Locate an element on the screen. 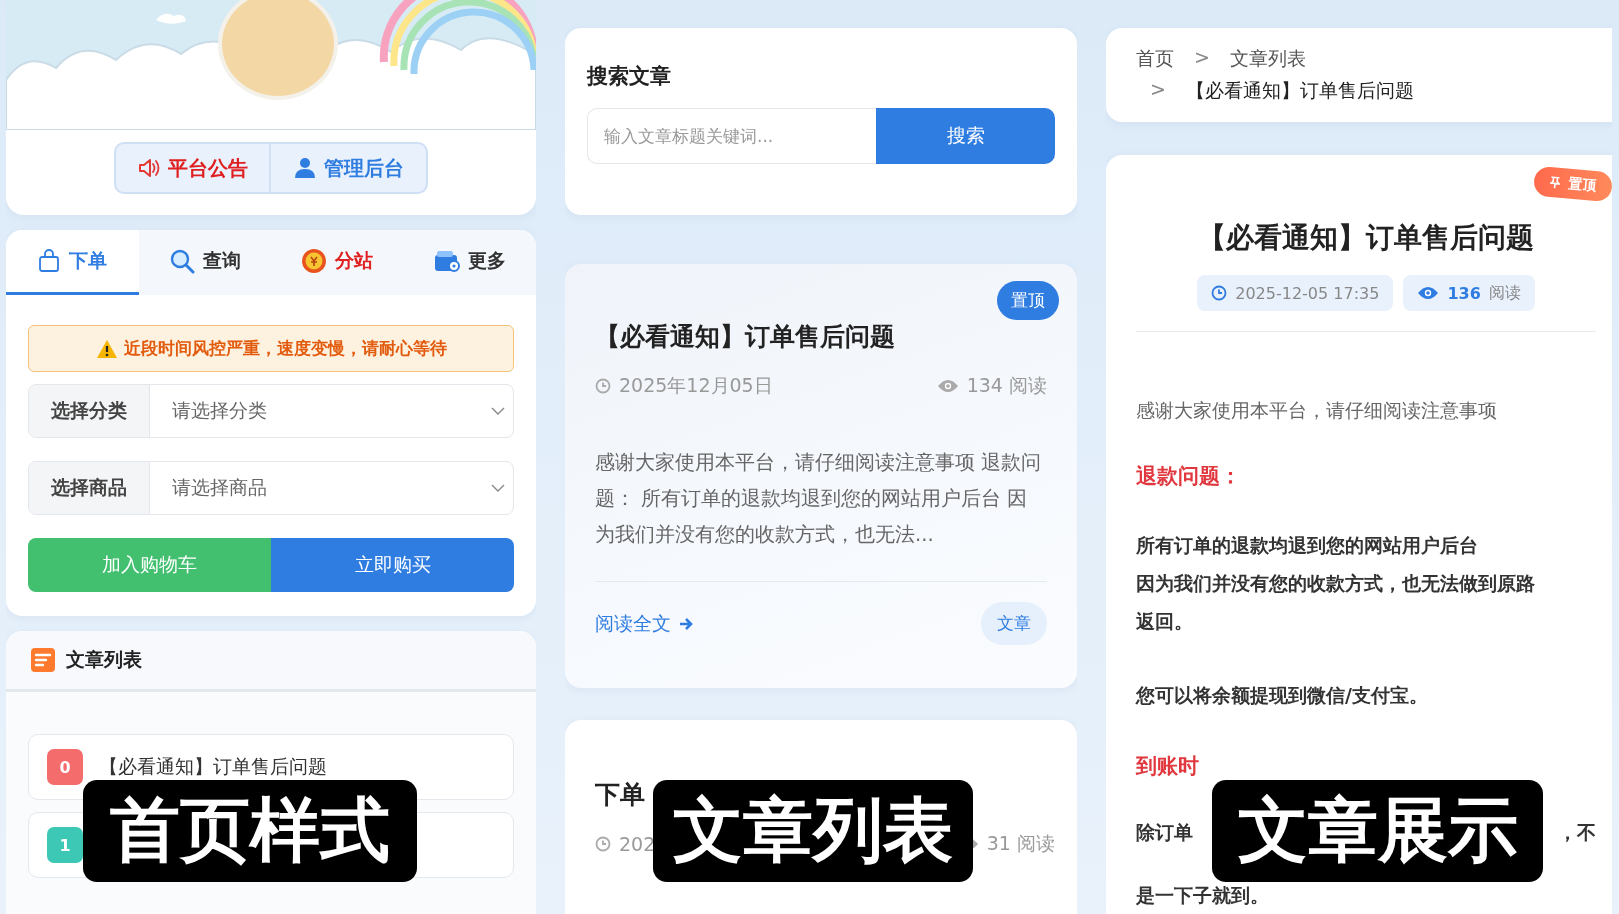 The width and height of the screenshot is (1619, 914). paragraph-text: 您可以将余额提现到微信/支付宝。 is located at coordinates (1282, 695).